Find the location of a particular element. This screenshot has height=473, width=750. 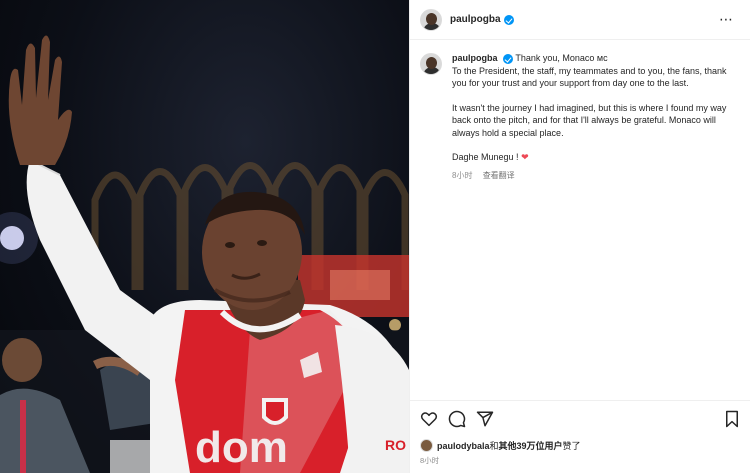

caption-verified-badge-icon is located at coordinates (508, 58).